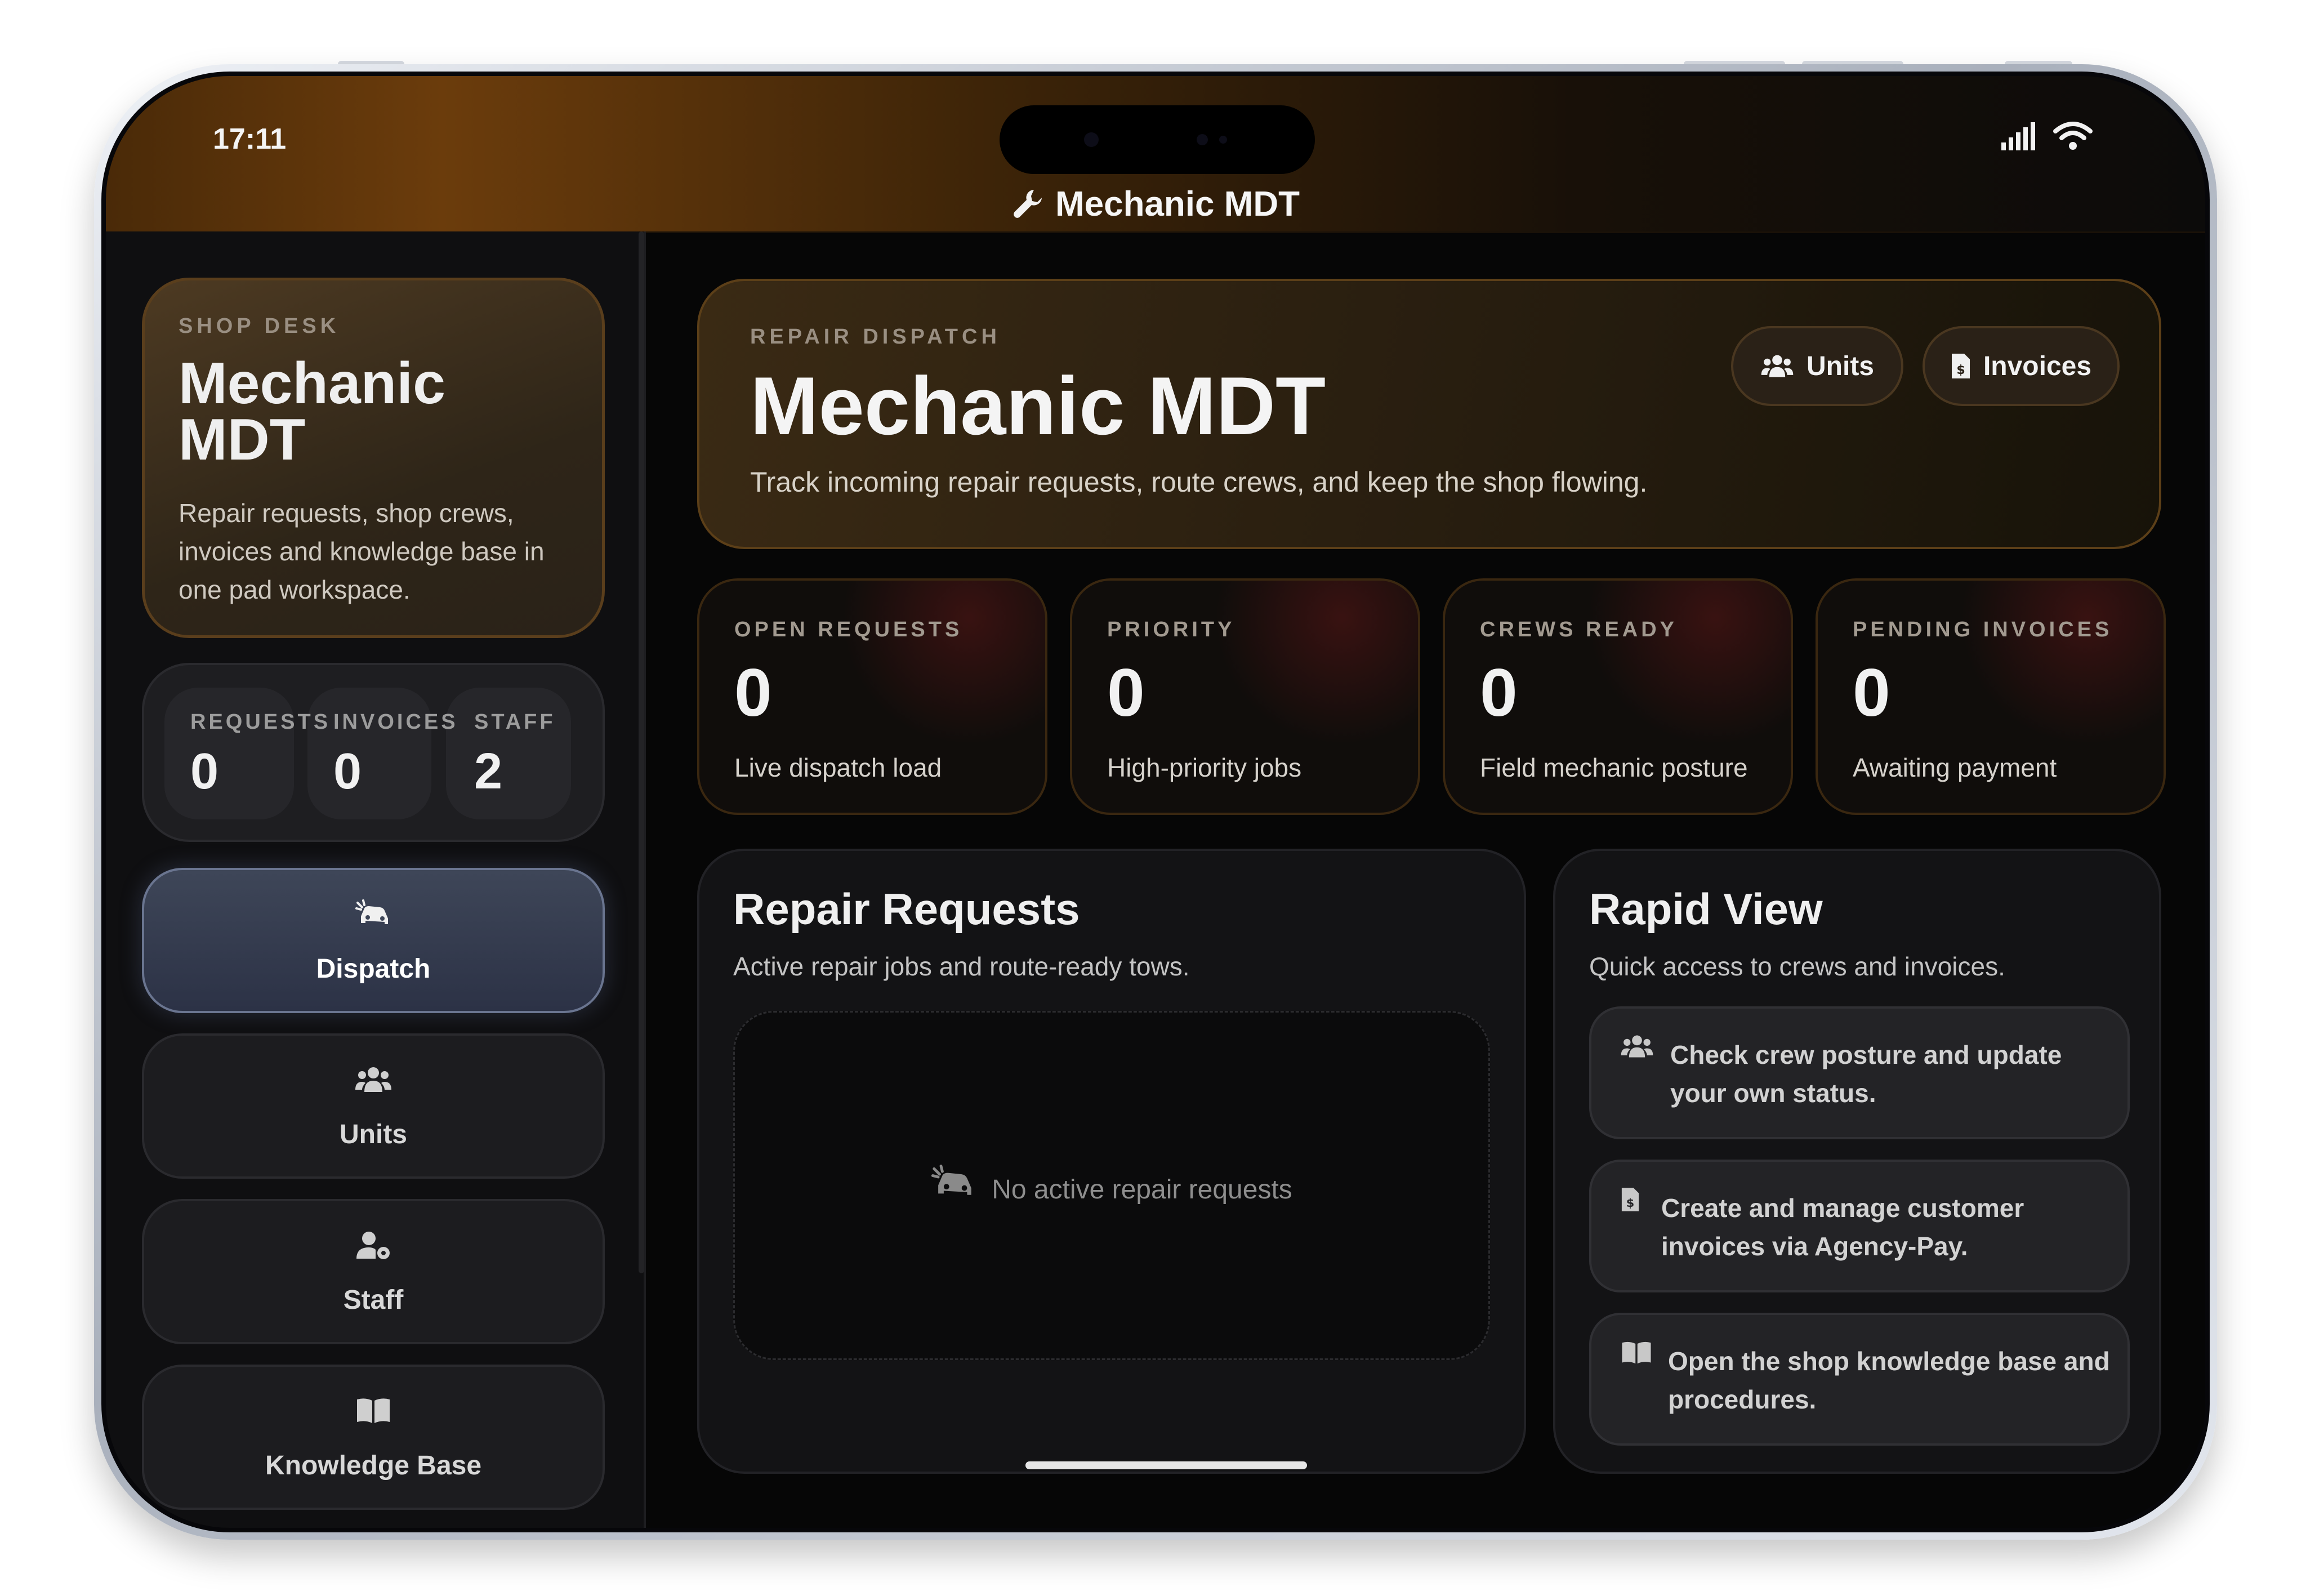 This screenshot has width=2306, height=1596. I want to click on repair-requests-title: Repair Requests, so click(906, 909).